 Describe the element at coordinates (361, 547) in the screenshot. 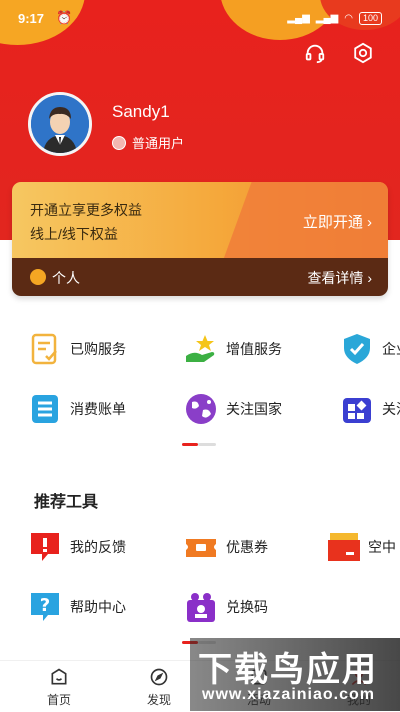

I see `tool-air: 空中` at that location.